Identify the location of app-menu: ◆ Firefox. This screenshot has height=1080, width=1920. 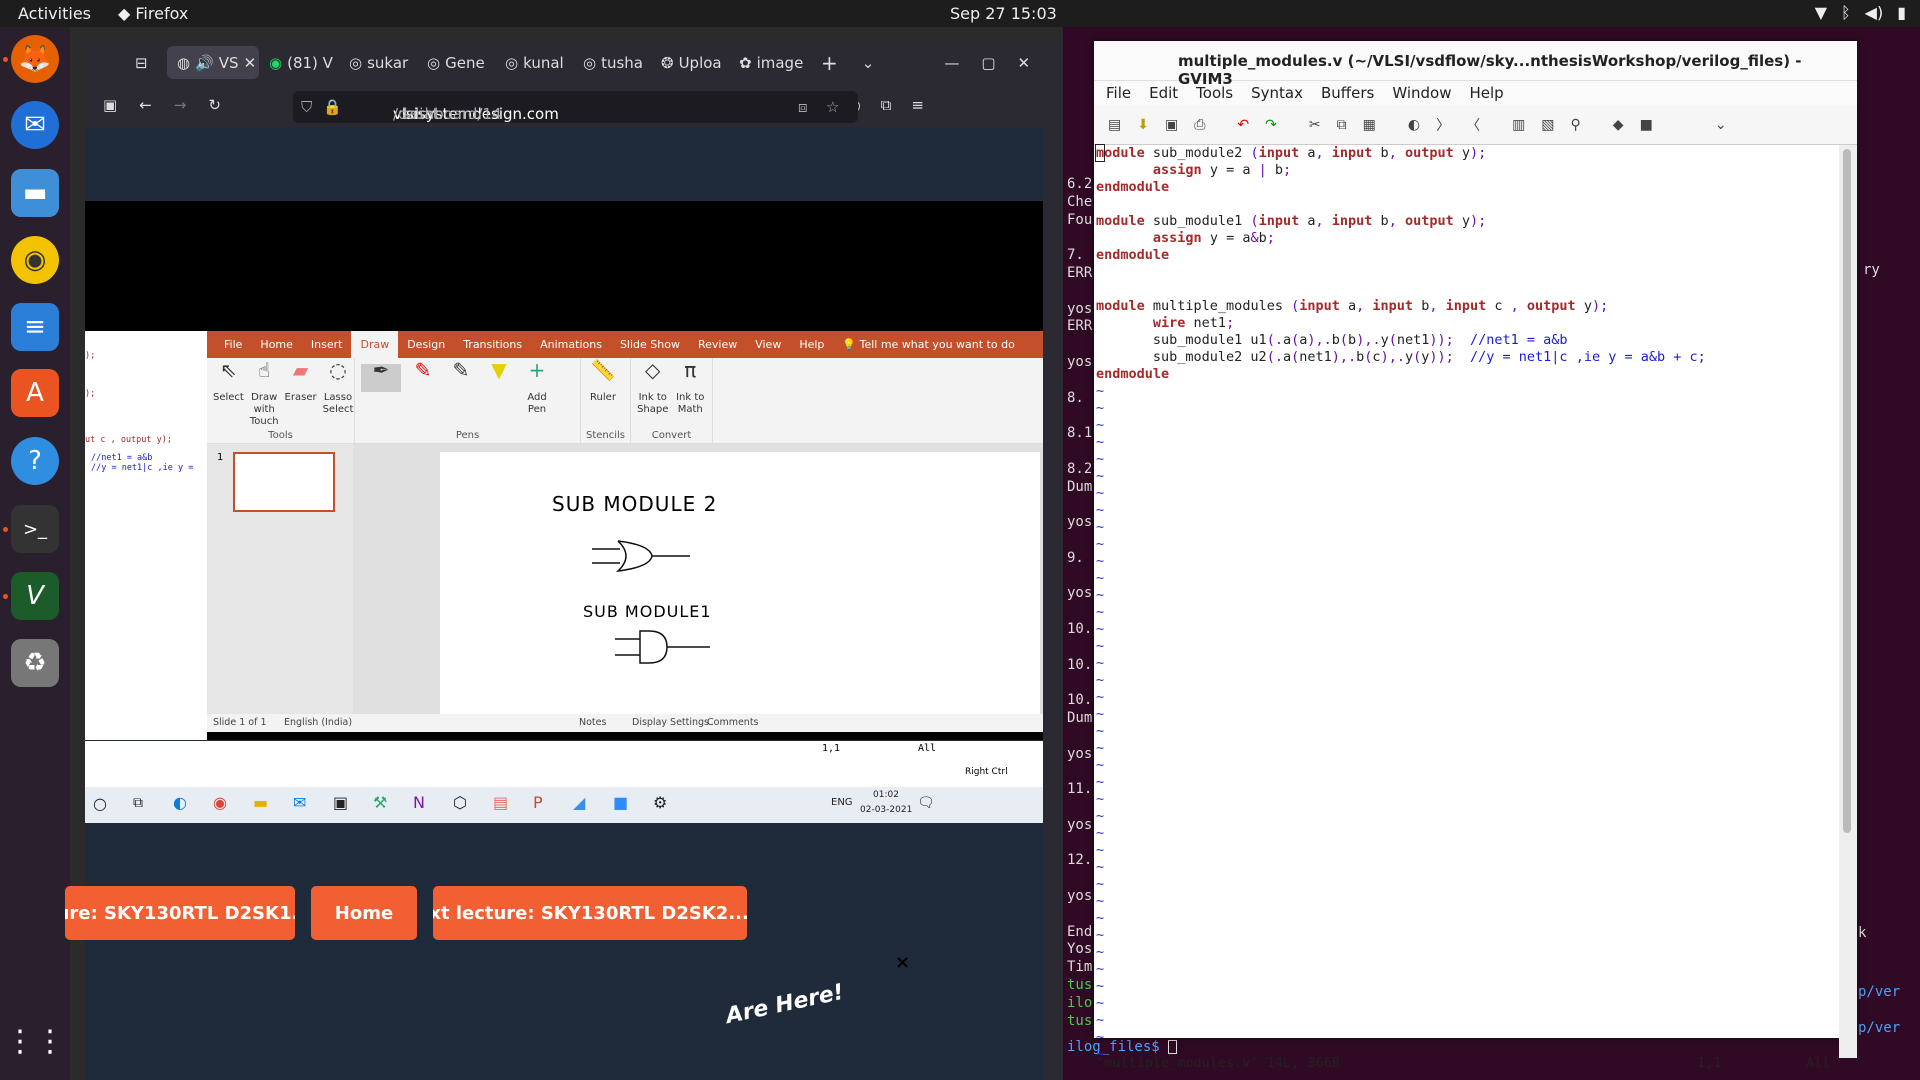
(153, 13).